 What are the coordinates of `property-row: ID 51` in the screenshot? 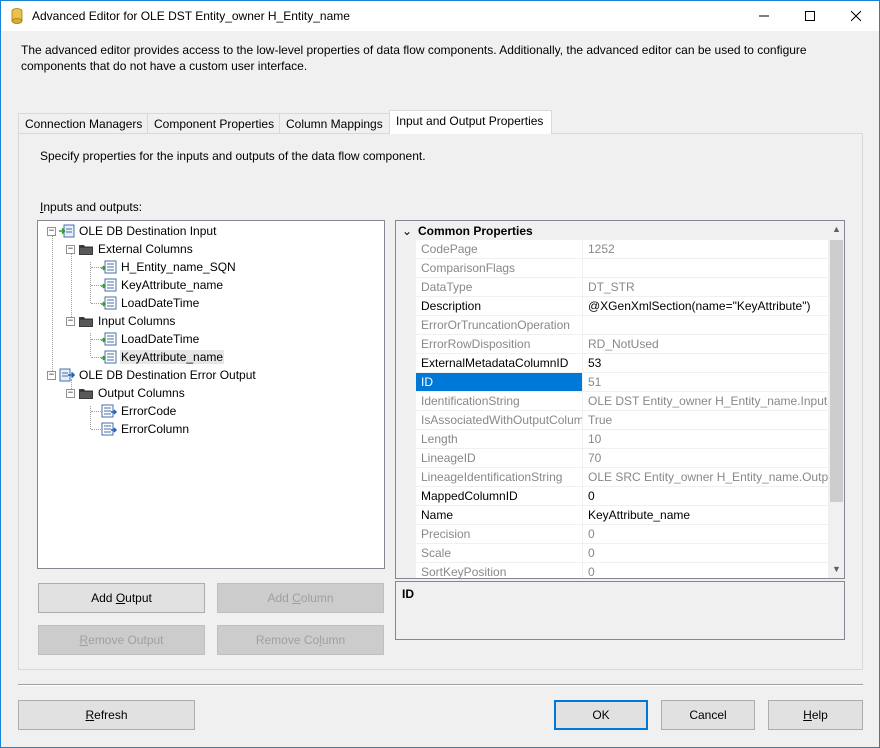 It's located at (622, 382).